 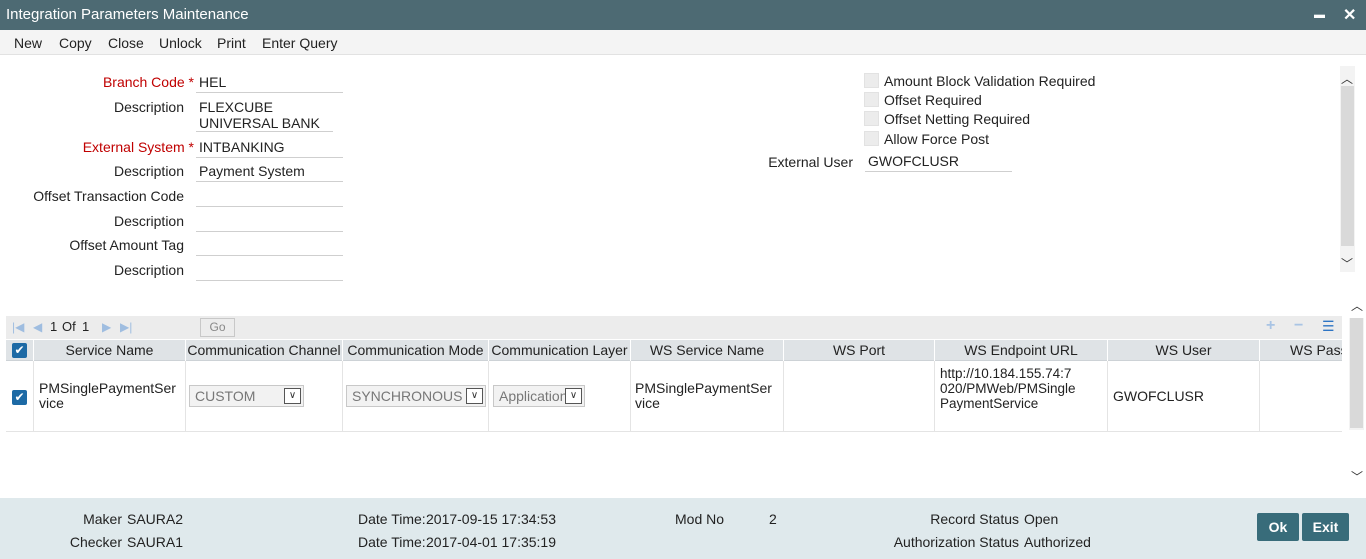 I want to click on print-button: Print, so click(x=231, y=43).